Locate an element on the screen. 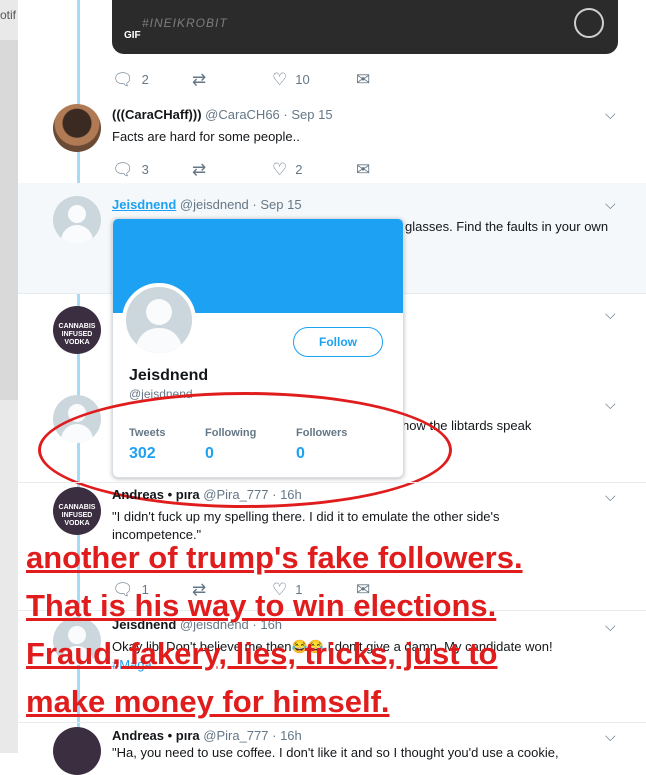 This screenshot has height=775, width=646. handle: @CaraCH66 is located at coordinates (242, 114).